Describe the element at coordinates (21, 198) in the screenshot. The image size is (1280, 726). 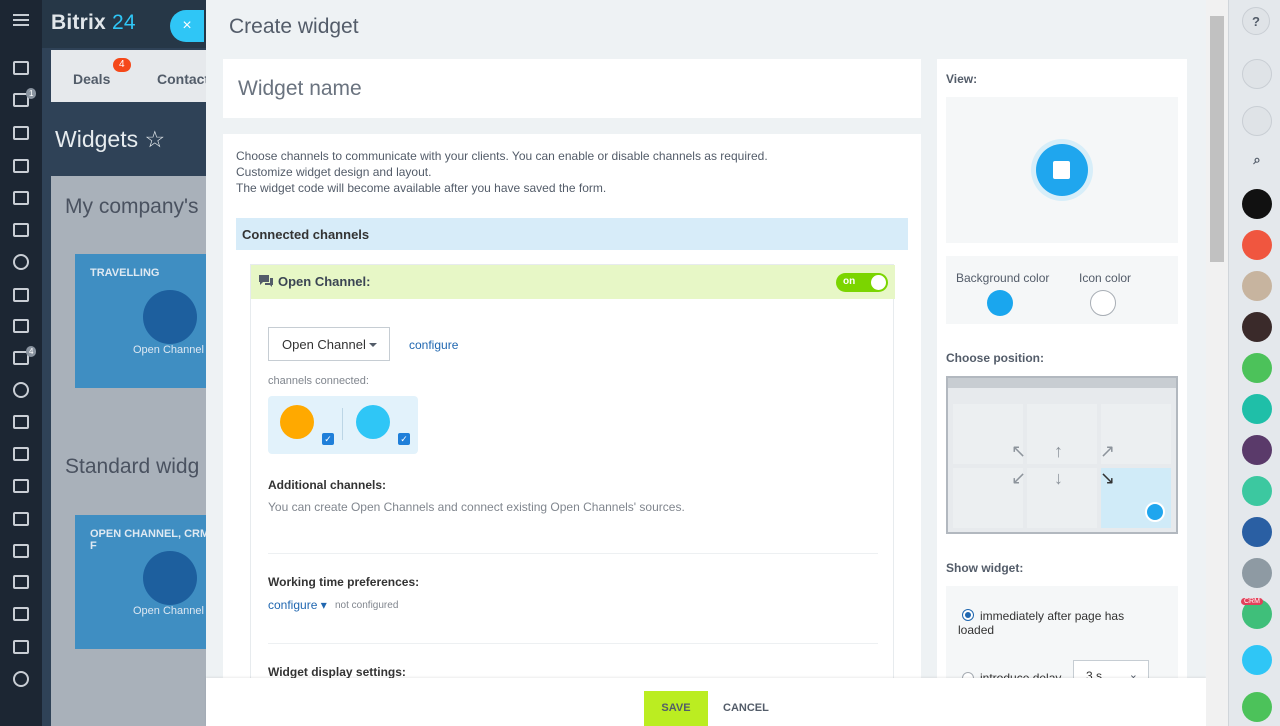
I see `contacts-icon` at that location.